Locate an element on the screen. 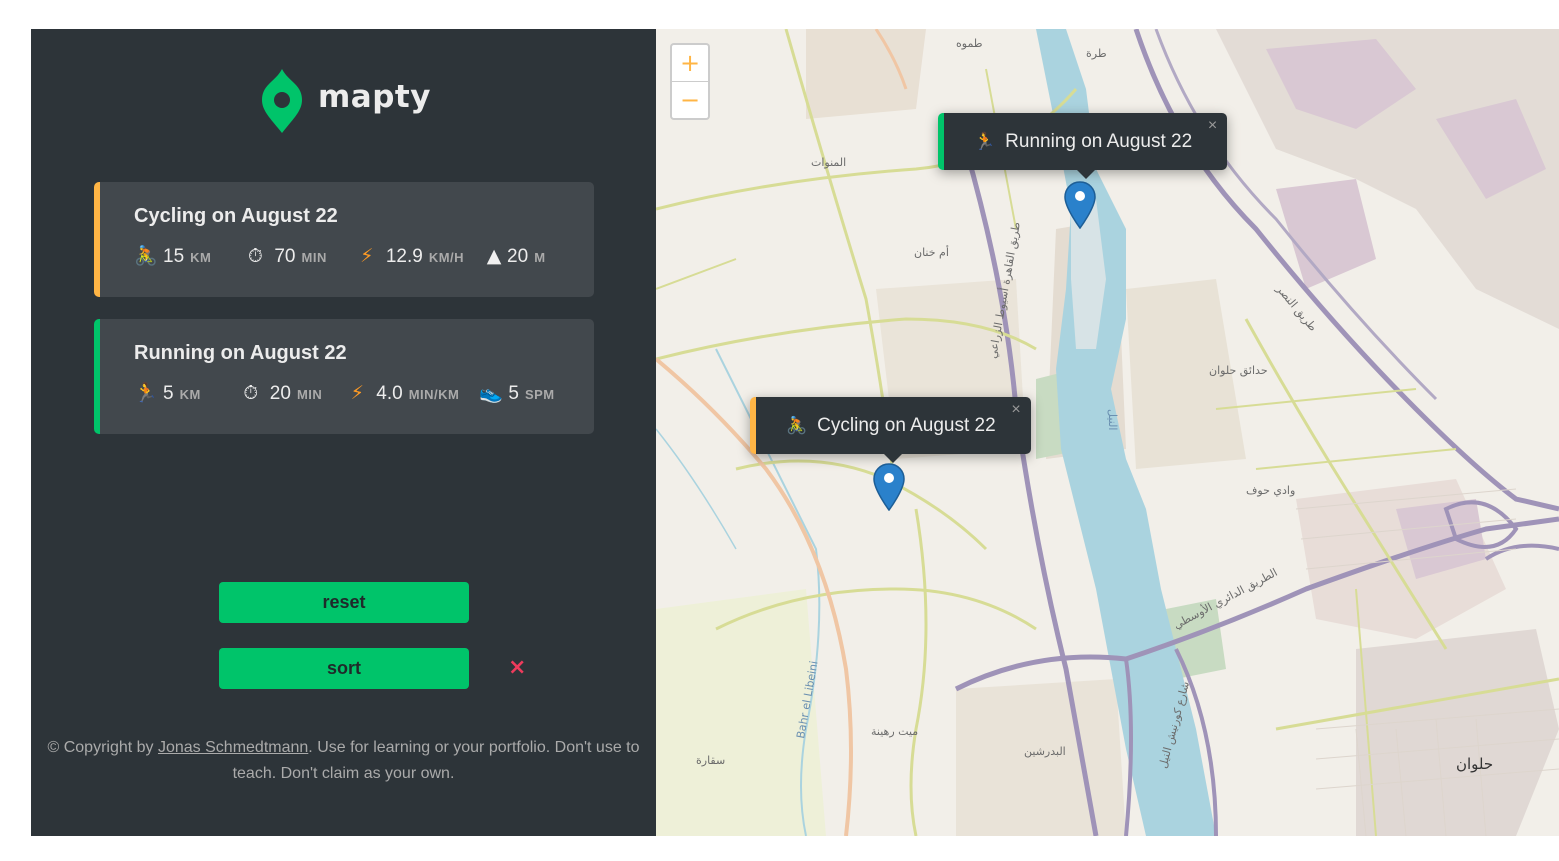  workout-title: Running on August 22 is located at coordinates (240, 353).